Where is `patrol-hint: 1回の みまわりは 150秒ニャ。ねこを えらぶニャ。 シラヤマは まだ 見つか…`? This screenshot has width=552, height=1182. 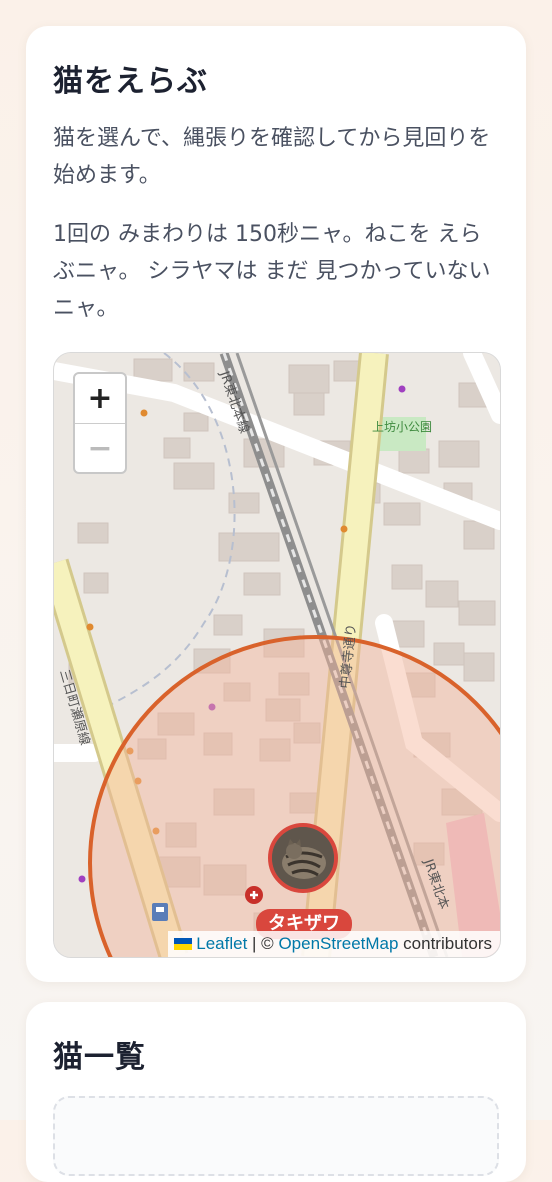 patrol-hint: 1回の みまわりは 150秒ニャ。ねこを えらぶニャ。 シラヤマは まだ 見つか… is located at coordinates (272, 271).